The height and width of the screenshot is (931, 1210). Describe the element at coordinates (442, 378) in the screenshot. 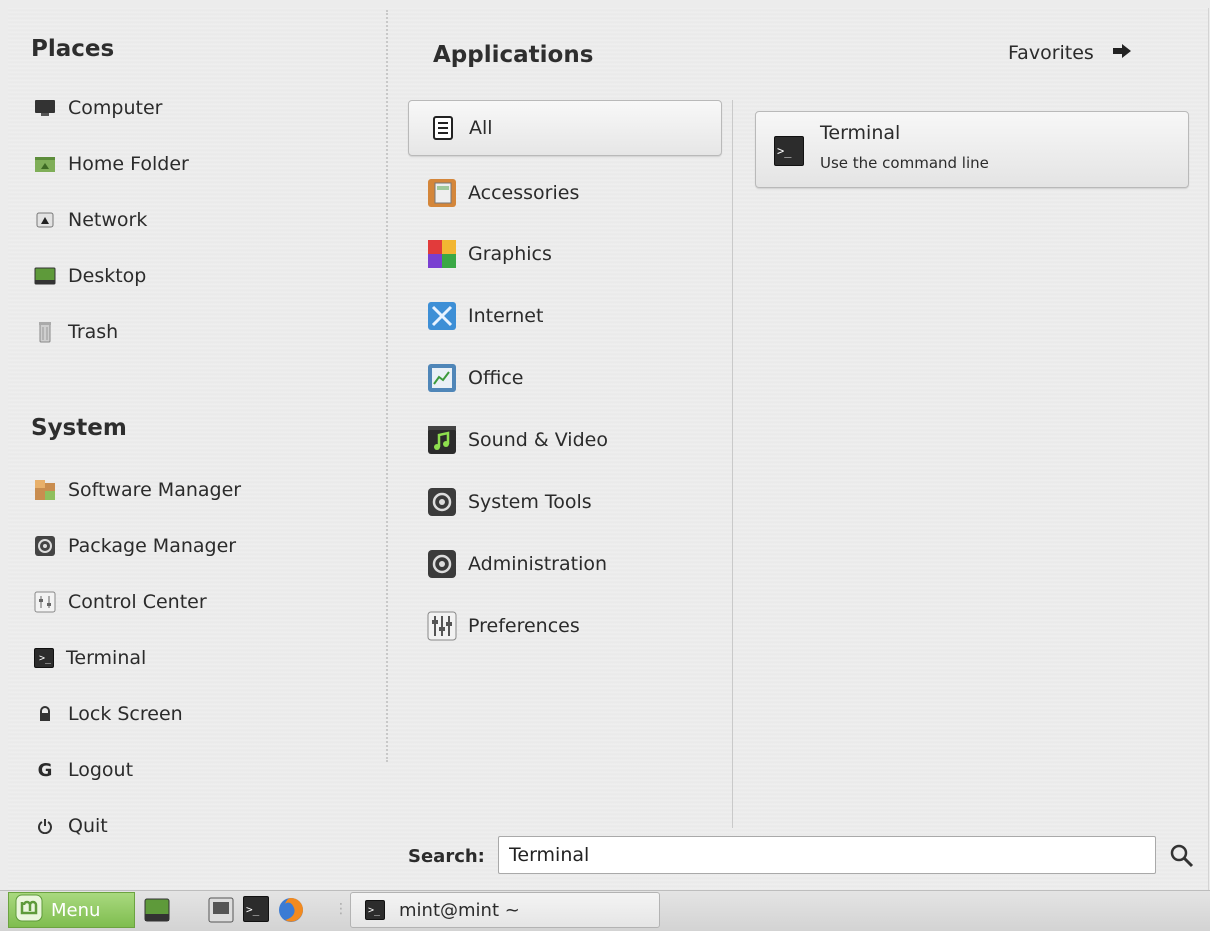

I see `office-icon` at that location.